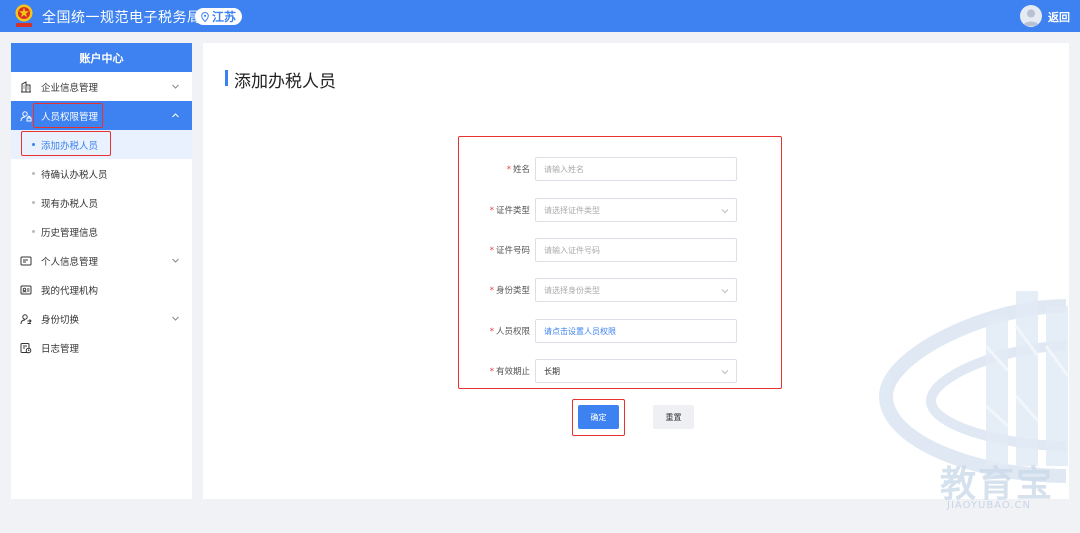 Image resolution: width=1080 pixels, height=533 pixels. What do you see at coordinates (70, 204) in the screenshot?
I see `sidebar-subitem-label: 现有办税人员` at bounding box center [70, 204].